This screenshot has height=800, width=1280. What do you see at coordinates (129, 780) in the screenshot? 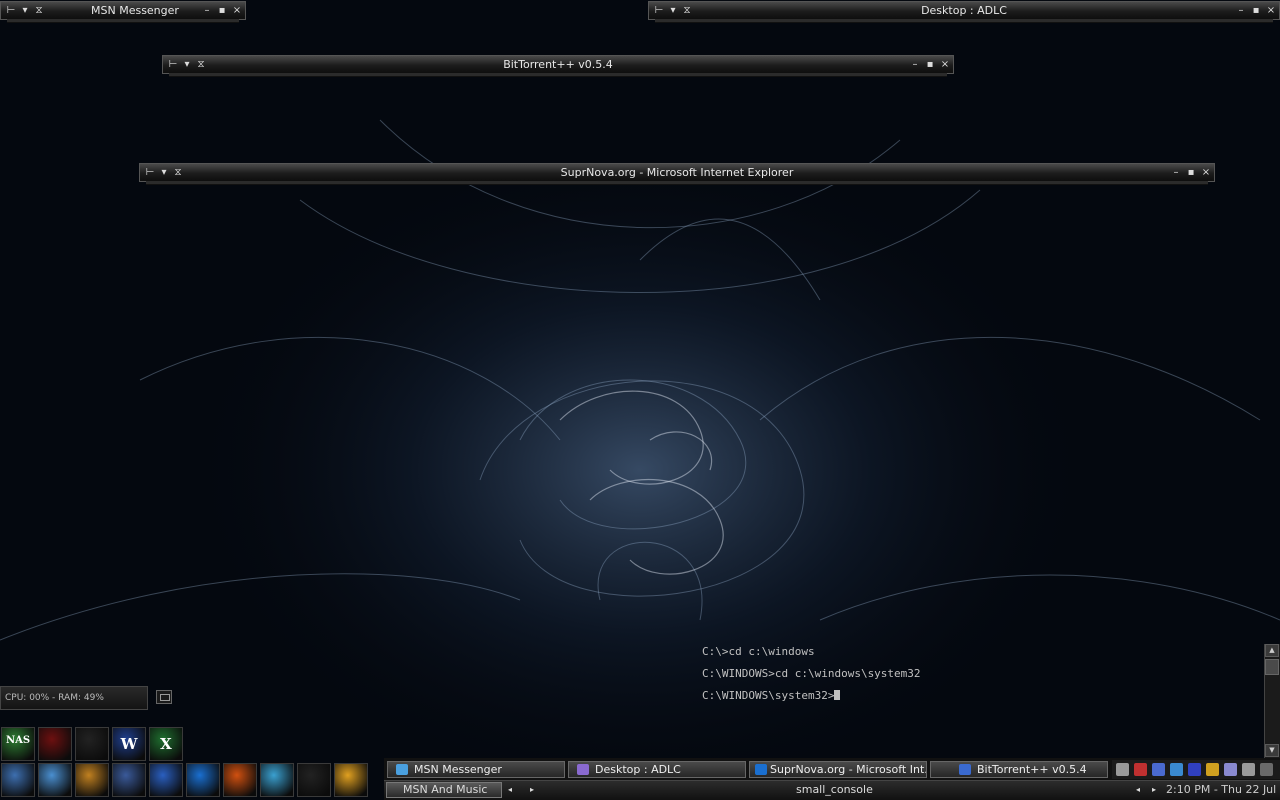
I see `network-app-icon` at bounding box center [129, 780].